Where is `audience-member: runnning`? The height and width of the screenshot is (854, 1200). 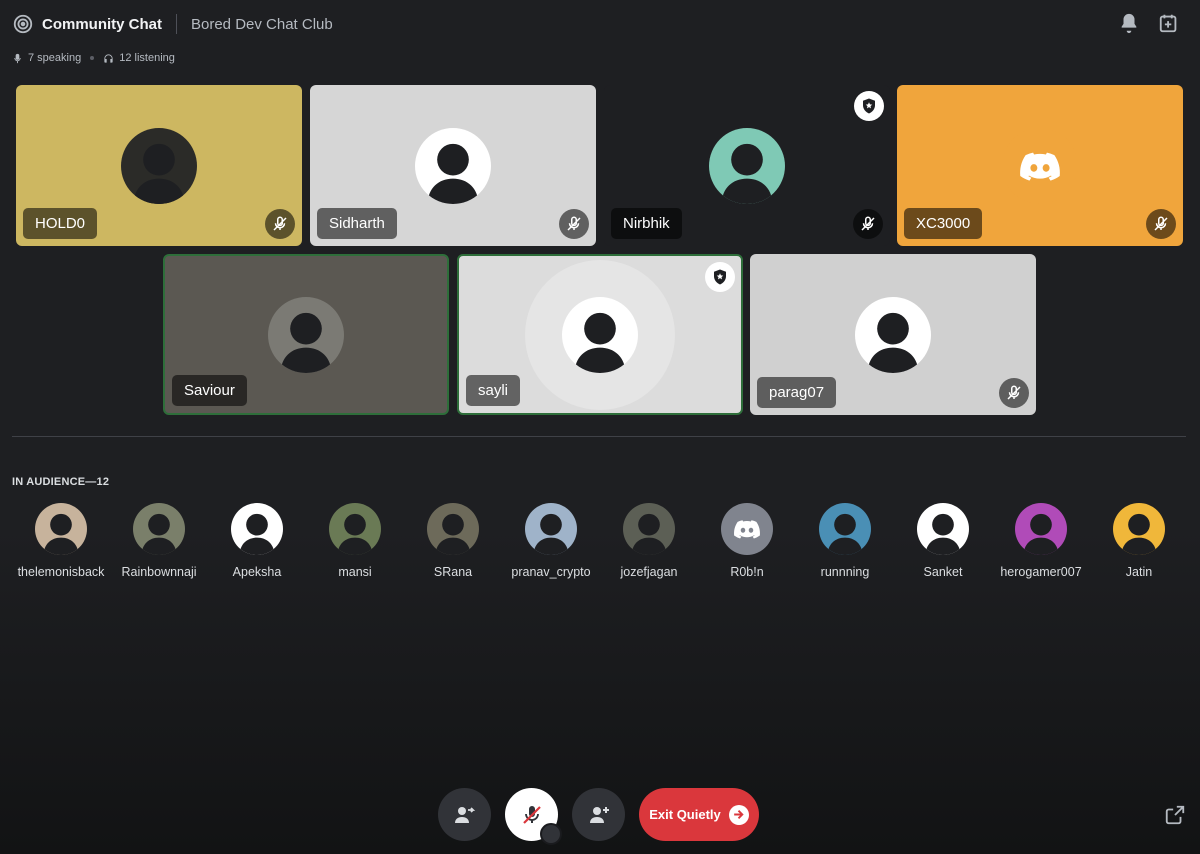
audience-member: runnning is located at coordinates (845, 541).